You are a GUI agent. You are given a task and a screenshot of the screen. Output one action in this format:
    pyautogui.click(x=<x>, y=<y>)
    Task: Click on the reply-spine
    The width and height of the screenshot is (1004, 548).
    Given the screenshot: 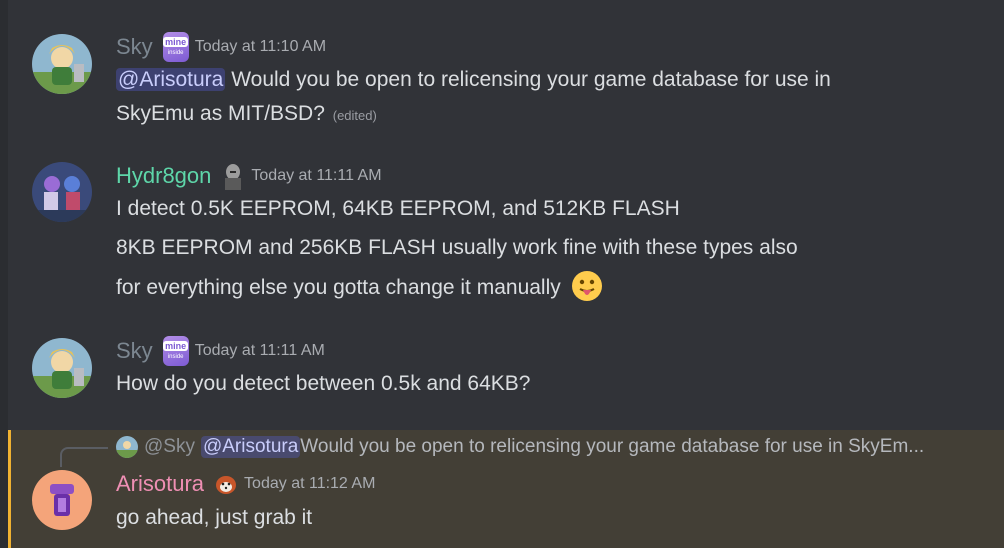 What is the action you would take?
    pyautogui.click(x=84, y=457)
    